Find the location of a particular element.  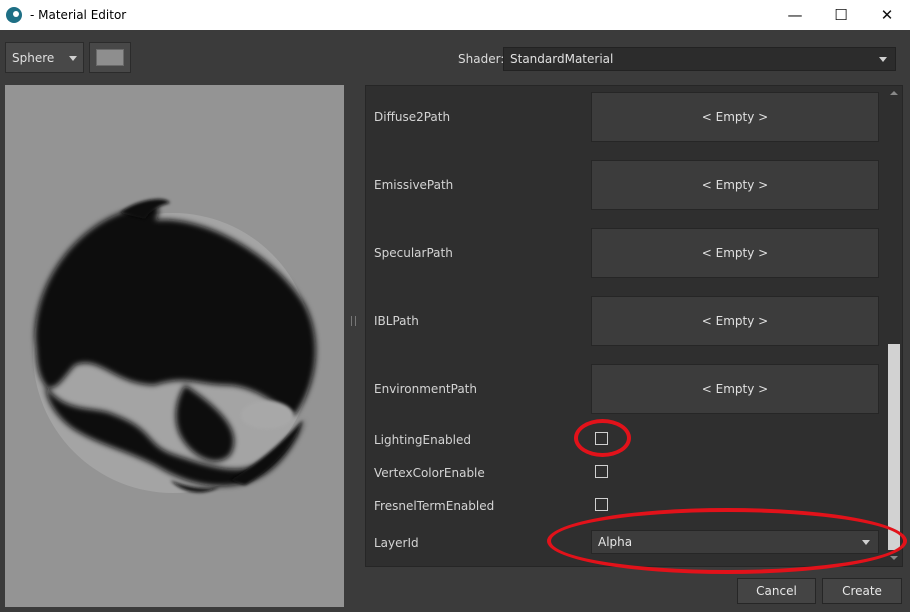

window-controls: — ☐ ✕ is located at coordinates (841, 15).